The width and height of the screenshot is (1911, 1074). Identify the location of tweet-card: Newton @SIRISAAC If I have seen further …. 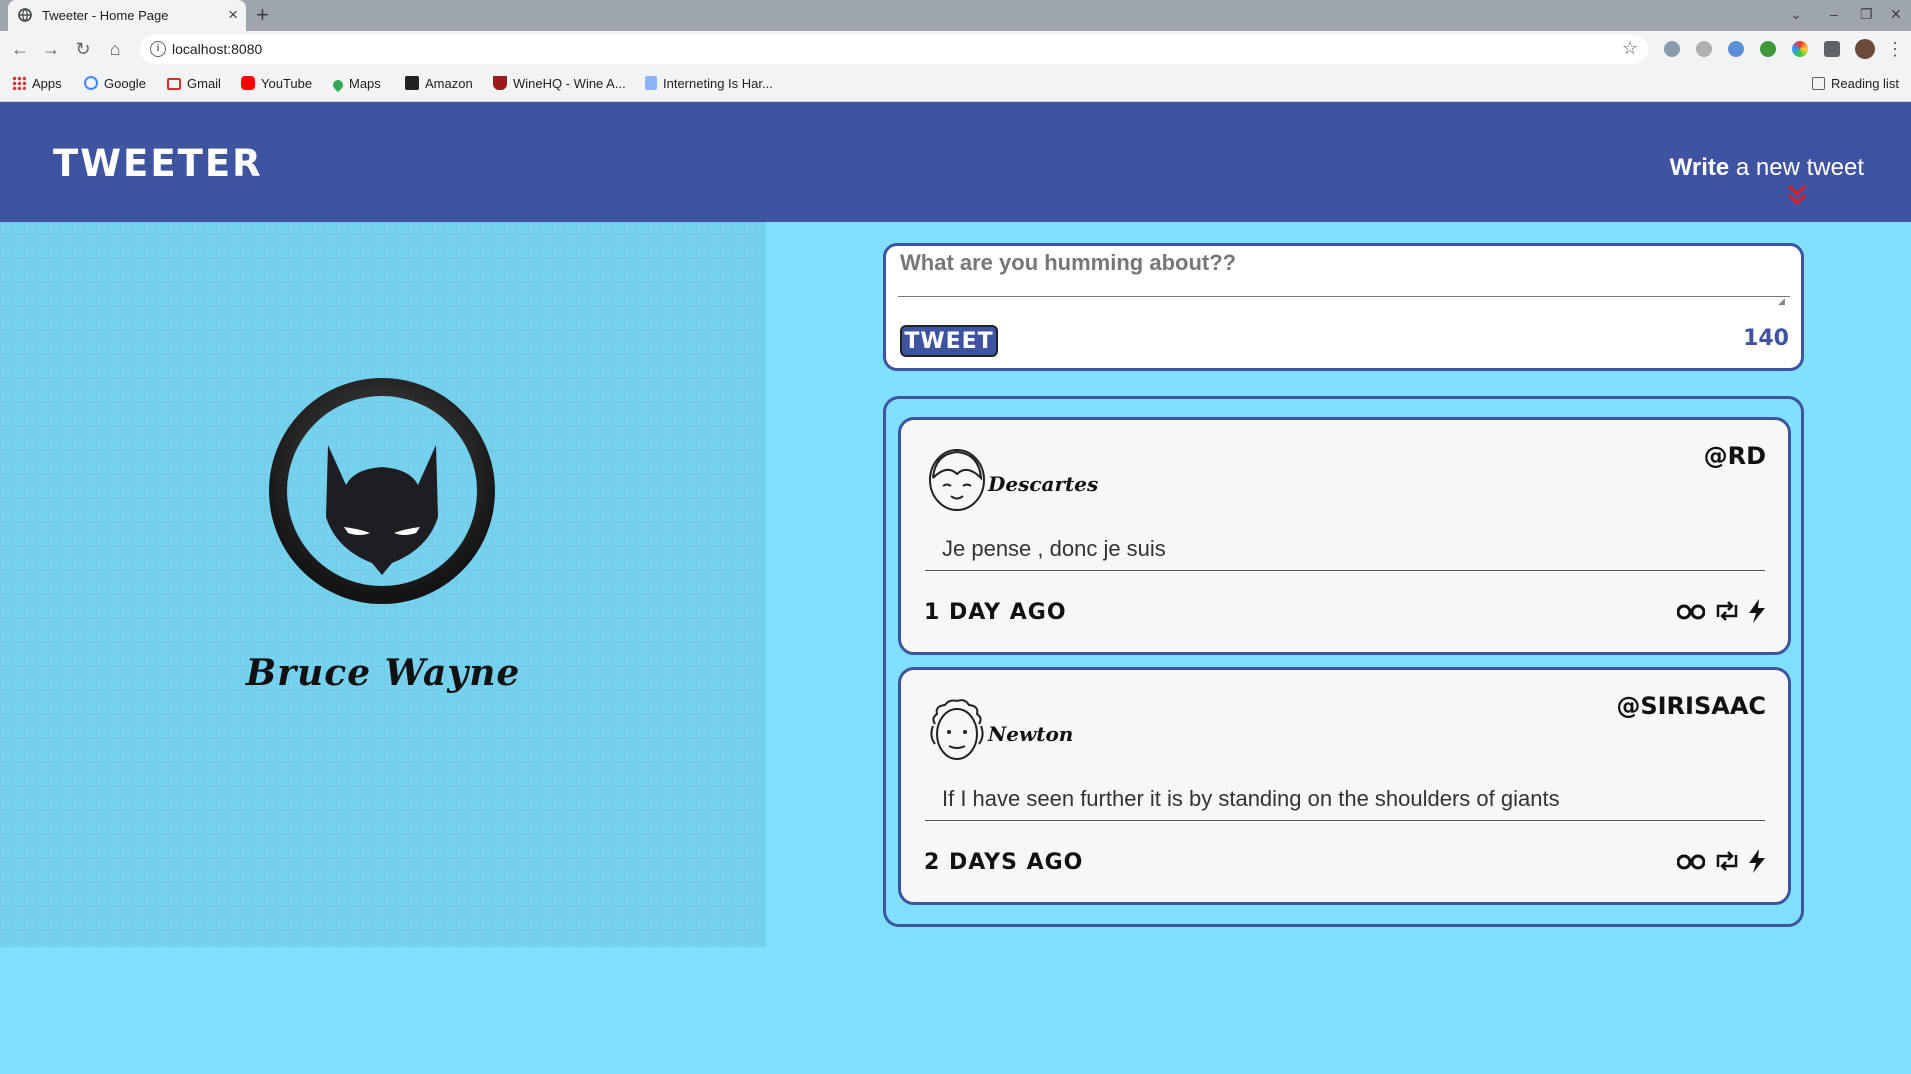
(1344, 786).